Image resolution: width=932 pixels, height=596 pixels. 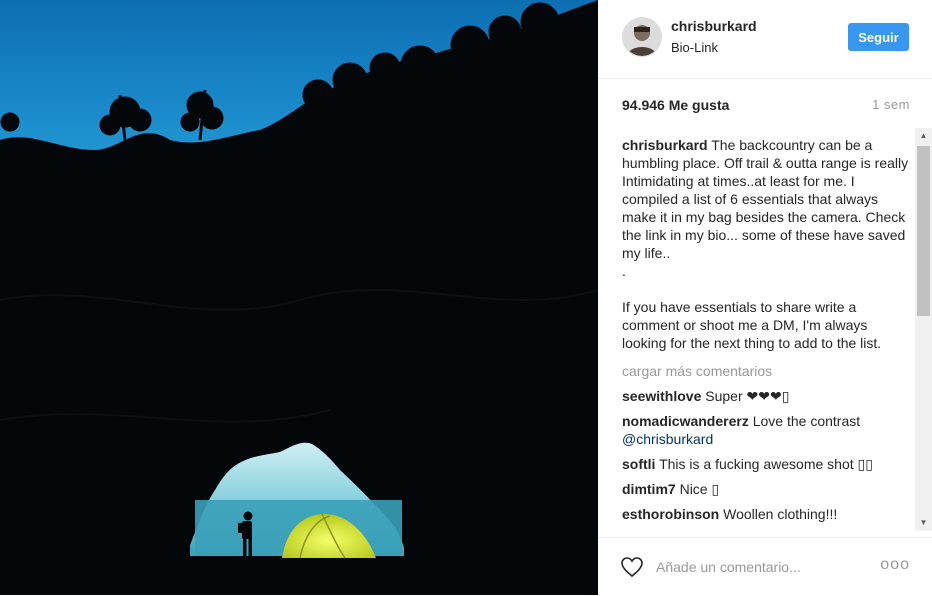 I want to click on load-more-comments: cargar más comentarios, so click(x=766, y=371).